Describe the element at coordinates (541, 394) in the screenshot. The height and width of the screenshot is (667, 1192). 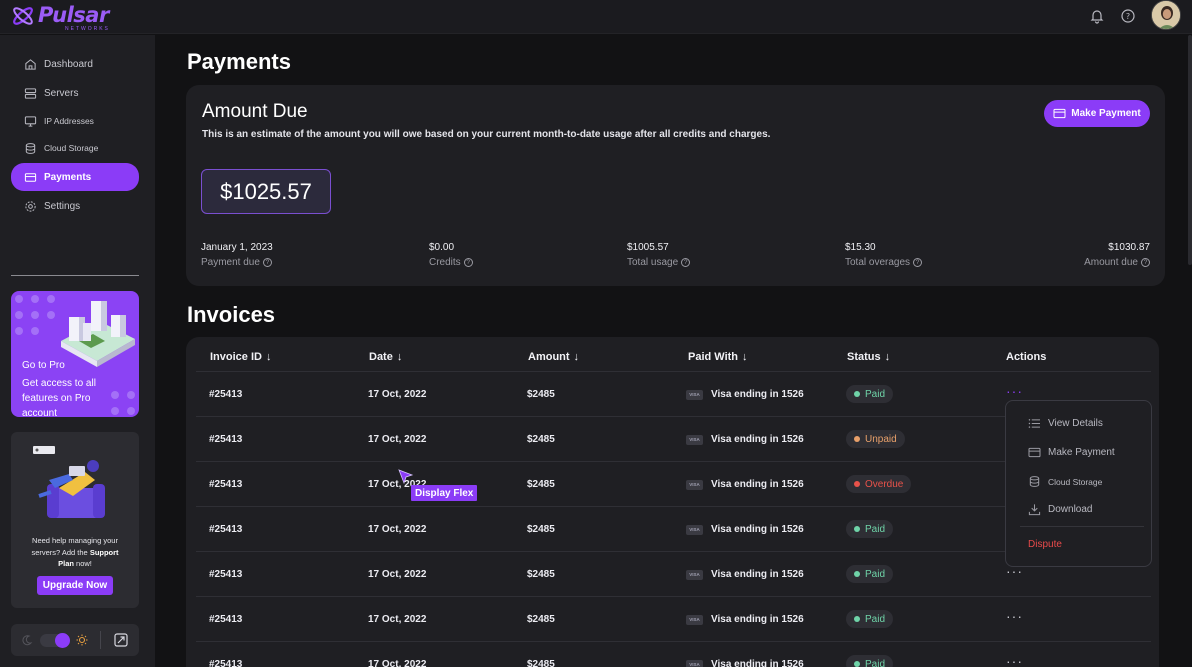
I see `invoice-amount: $2485` at that location.